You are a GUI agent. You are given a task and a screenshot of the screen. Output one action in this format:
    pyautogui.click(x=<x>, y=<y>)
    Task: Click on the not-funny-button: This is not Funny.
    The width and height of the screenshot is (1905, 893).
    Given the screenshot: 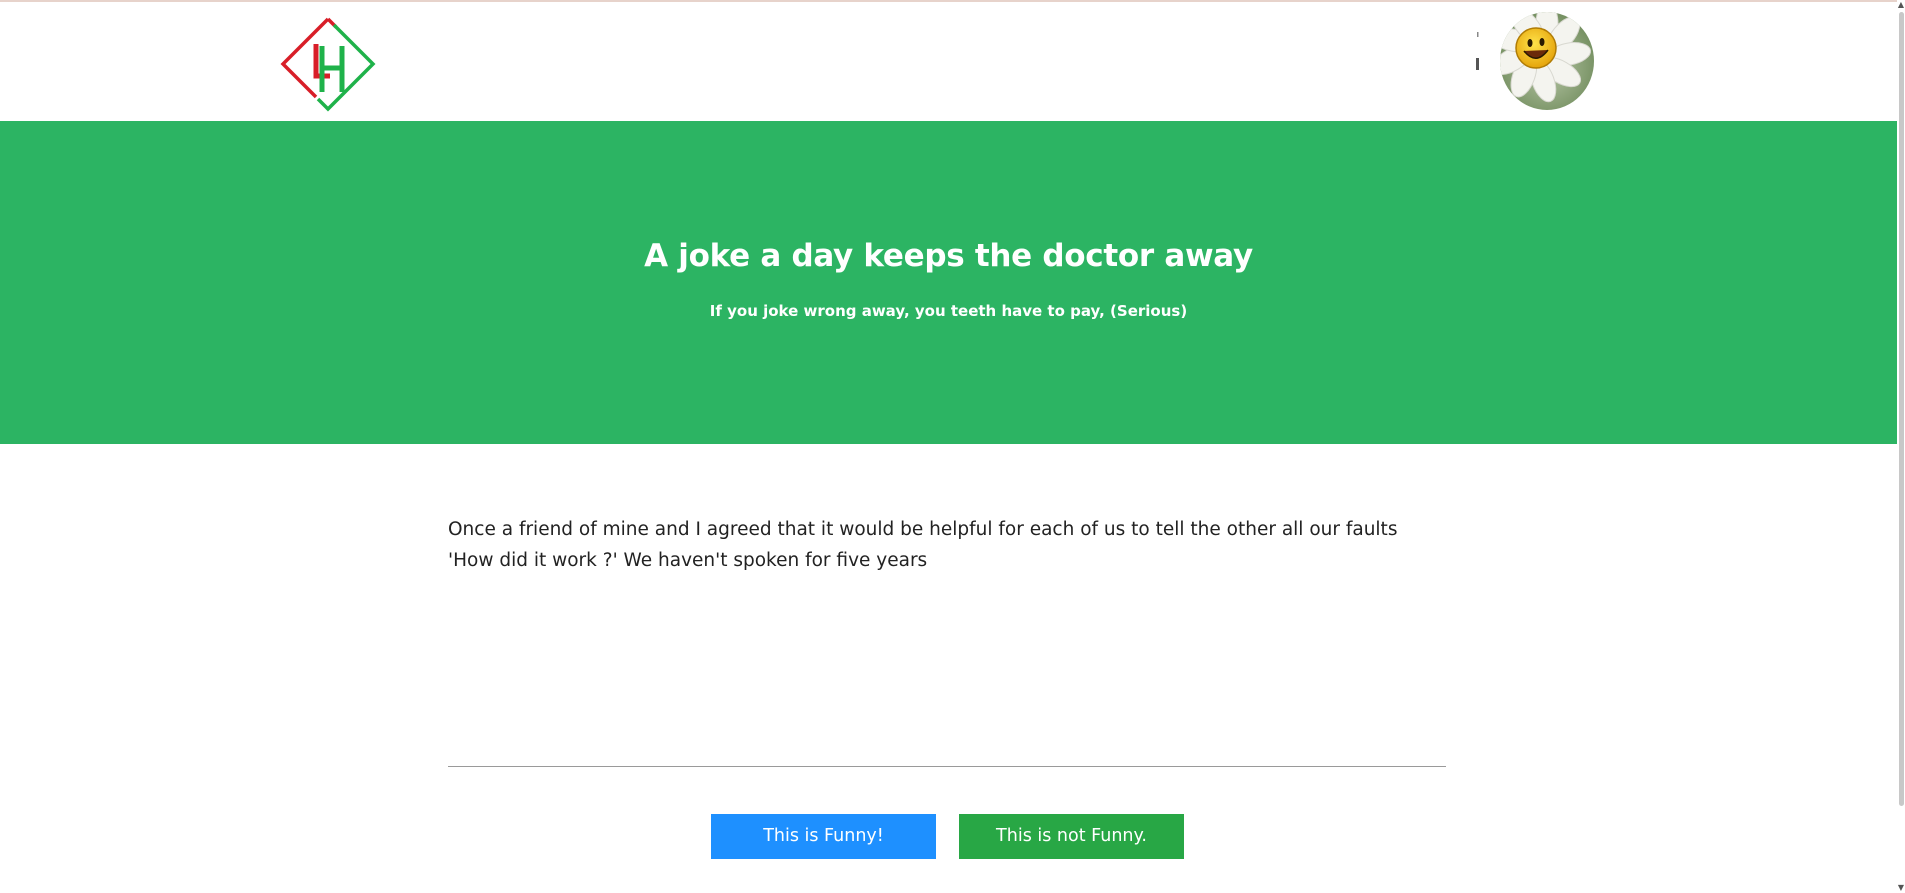 What is the action you would take?
    pyautogui.click(x=1071, y=836)
    